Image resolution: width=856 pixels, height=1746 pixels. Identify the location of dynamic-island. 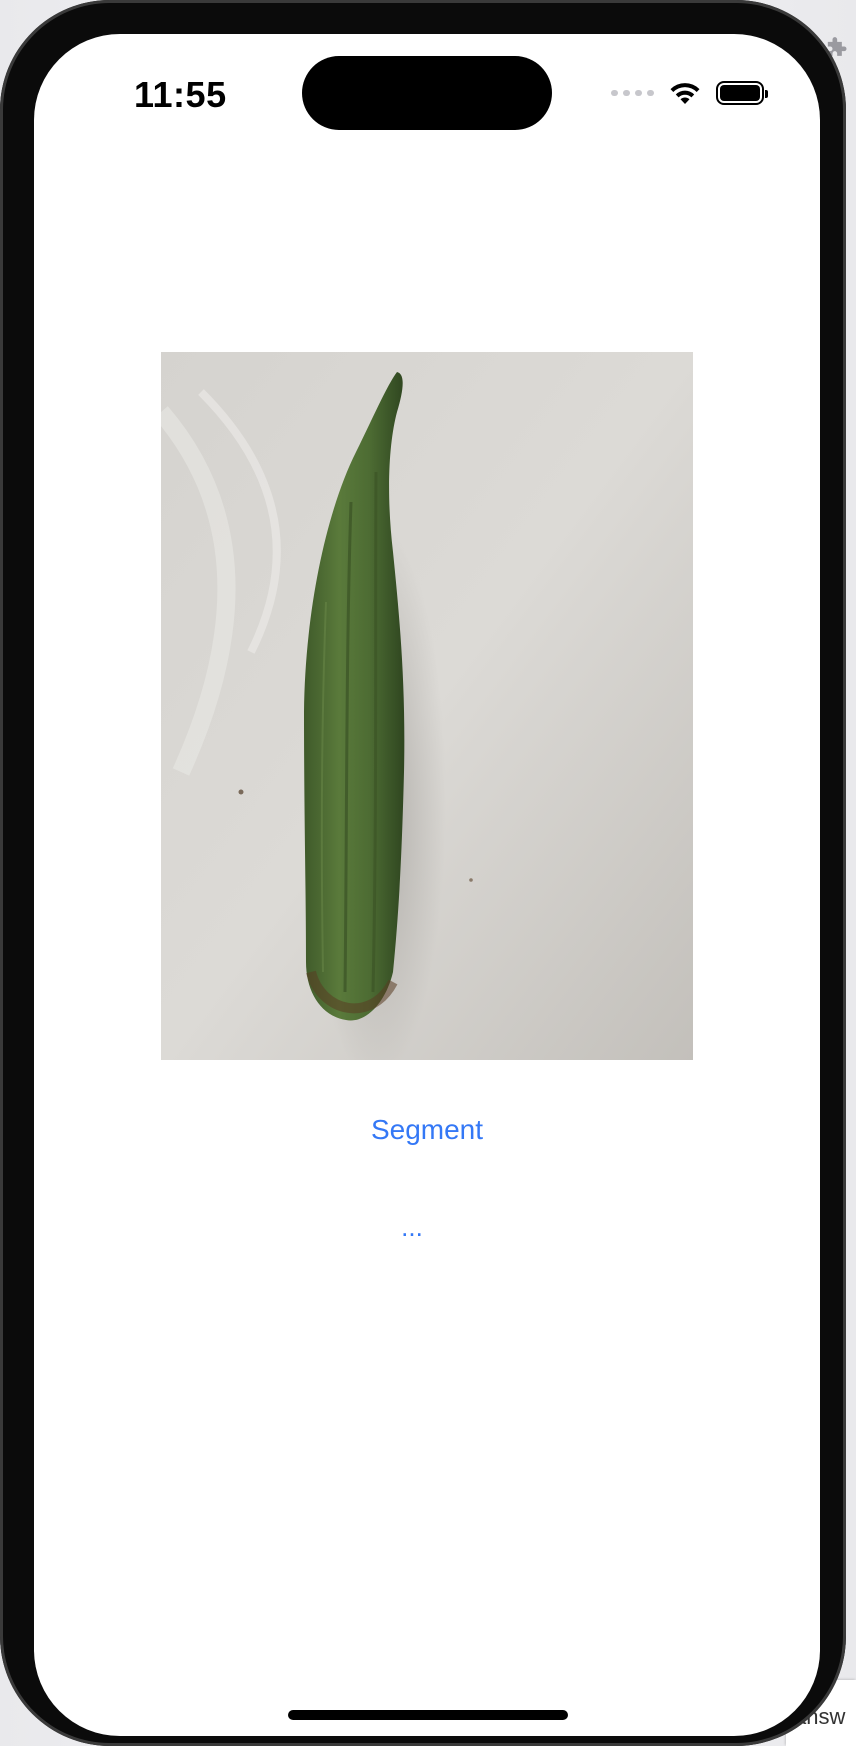
(427, 93).